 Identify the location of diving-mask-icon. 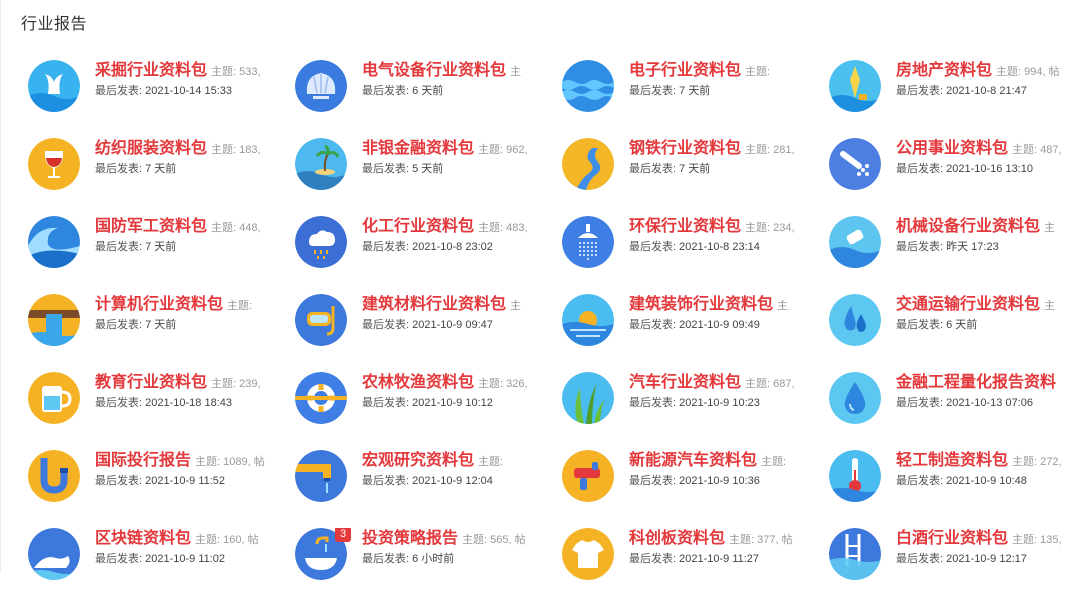
(321, 320).